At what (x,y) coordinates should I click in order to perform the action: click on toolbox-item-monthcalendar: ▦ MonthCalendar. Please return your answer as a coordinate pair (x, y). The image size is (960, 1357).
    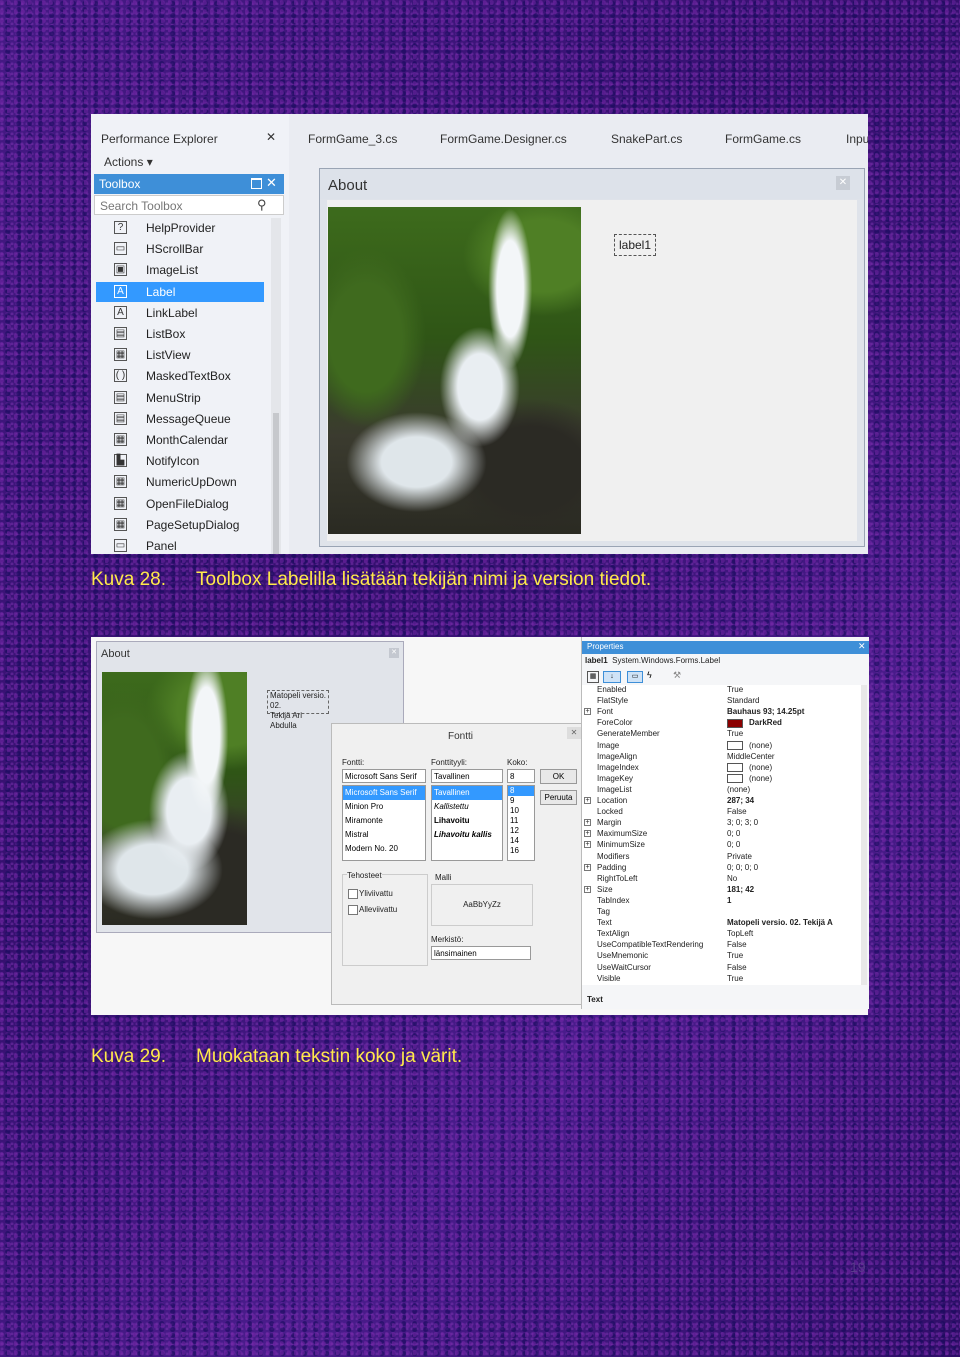
    Looking at the image, I should click on (180, 440).